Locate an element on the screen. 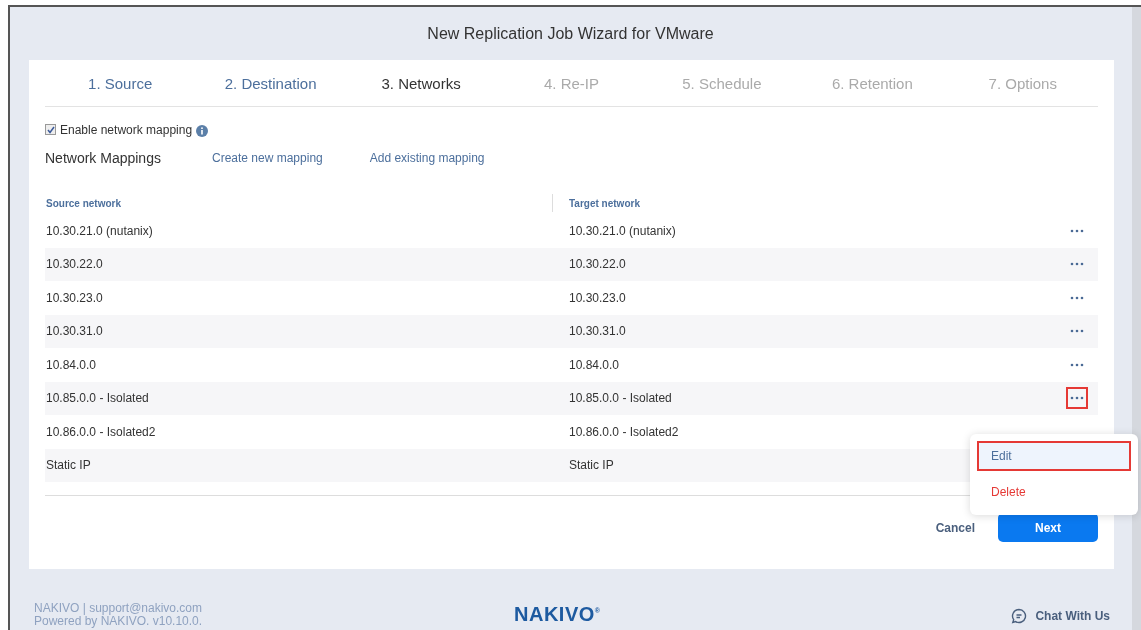 The height and width of the screenshot is (630, 1141). column-header: Source network is located at coordinates (84, 203).